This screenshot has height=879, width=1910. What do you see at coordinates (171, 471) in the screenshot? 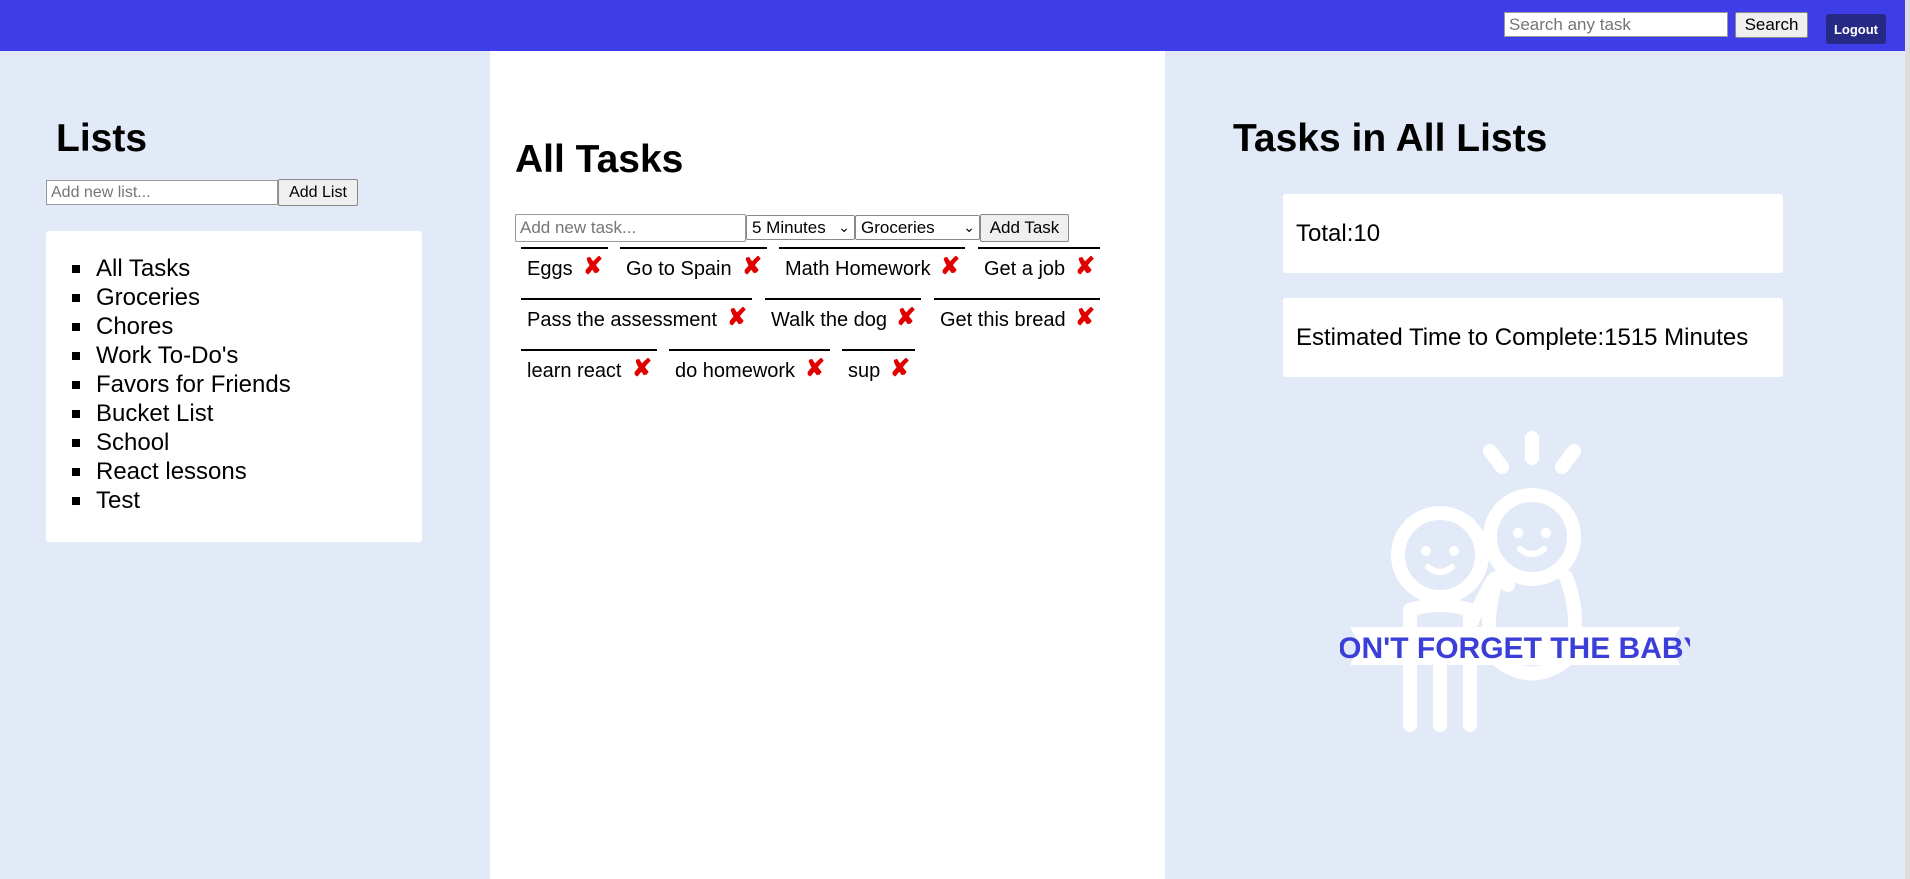
I see `list-item-label: React lessons` at bounding box center [171, 471].